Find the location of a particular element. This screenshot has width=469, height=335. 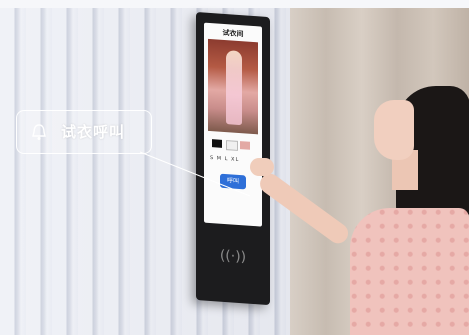

woman-hand is located at coordinates (262, 167).